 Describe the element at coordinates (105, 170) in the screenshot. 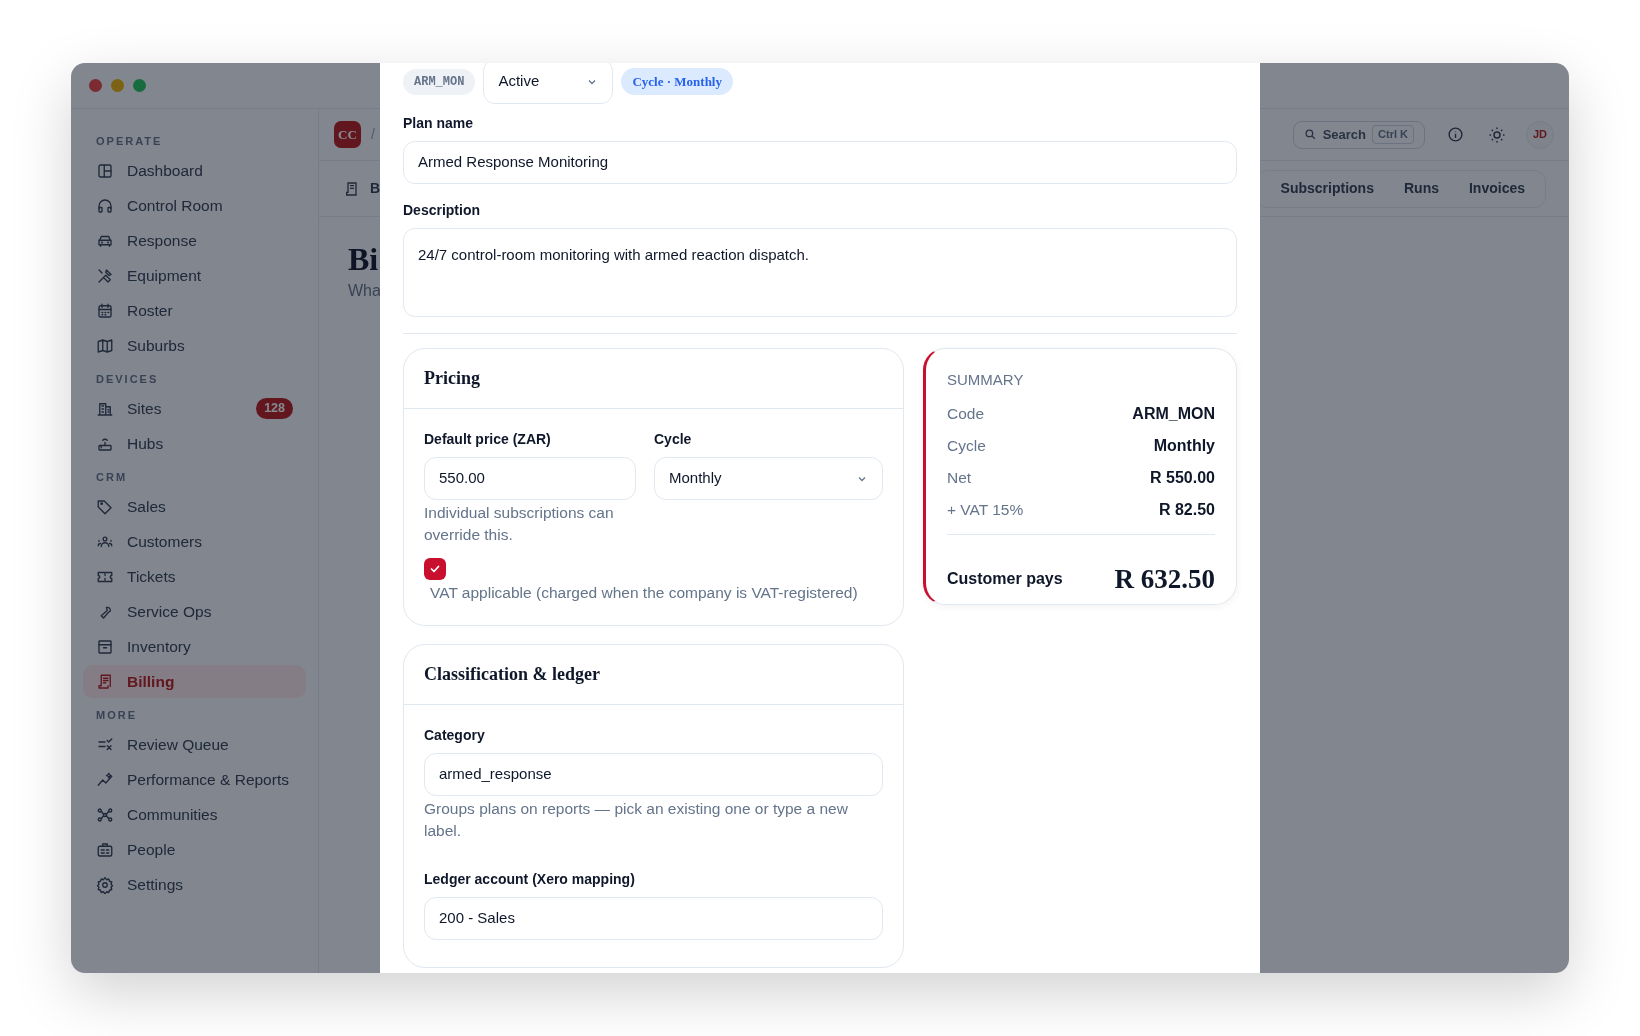

I see `layout-icon` at that location.